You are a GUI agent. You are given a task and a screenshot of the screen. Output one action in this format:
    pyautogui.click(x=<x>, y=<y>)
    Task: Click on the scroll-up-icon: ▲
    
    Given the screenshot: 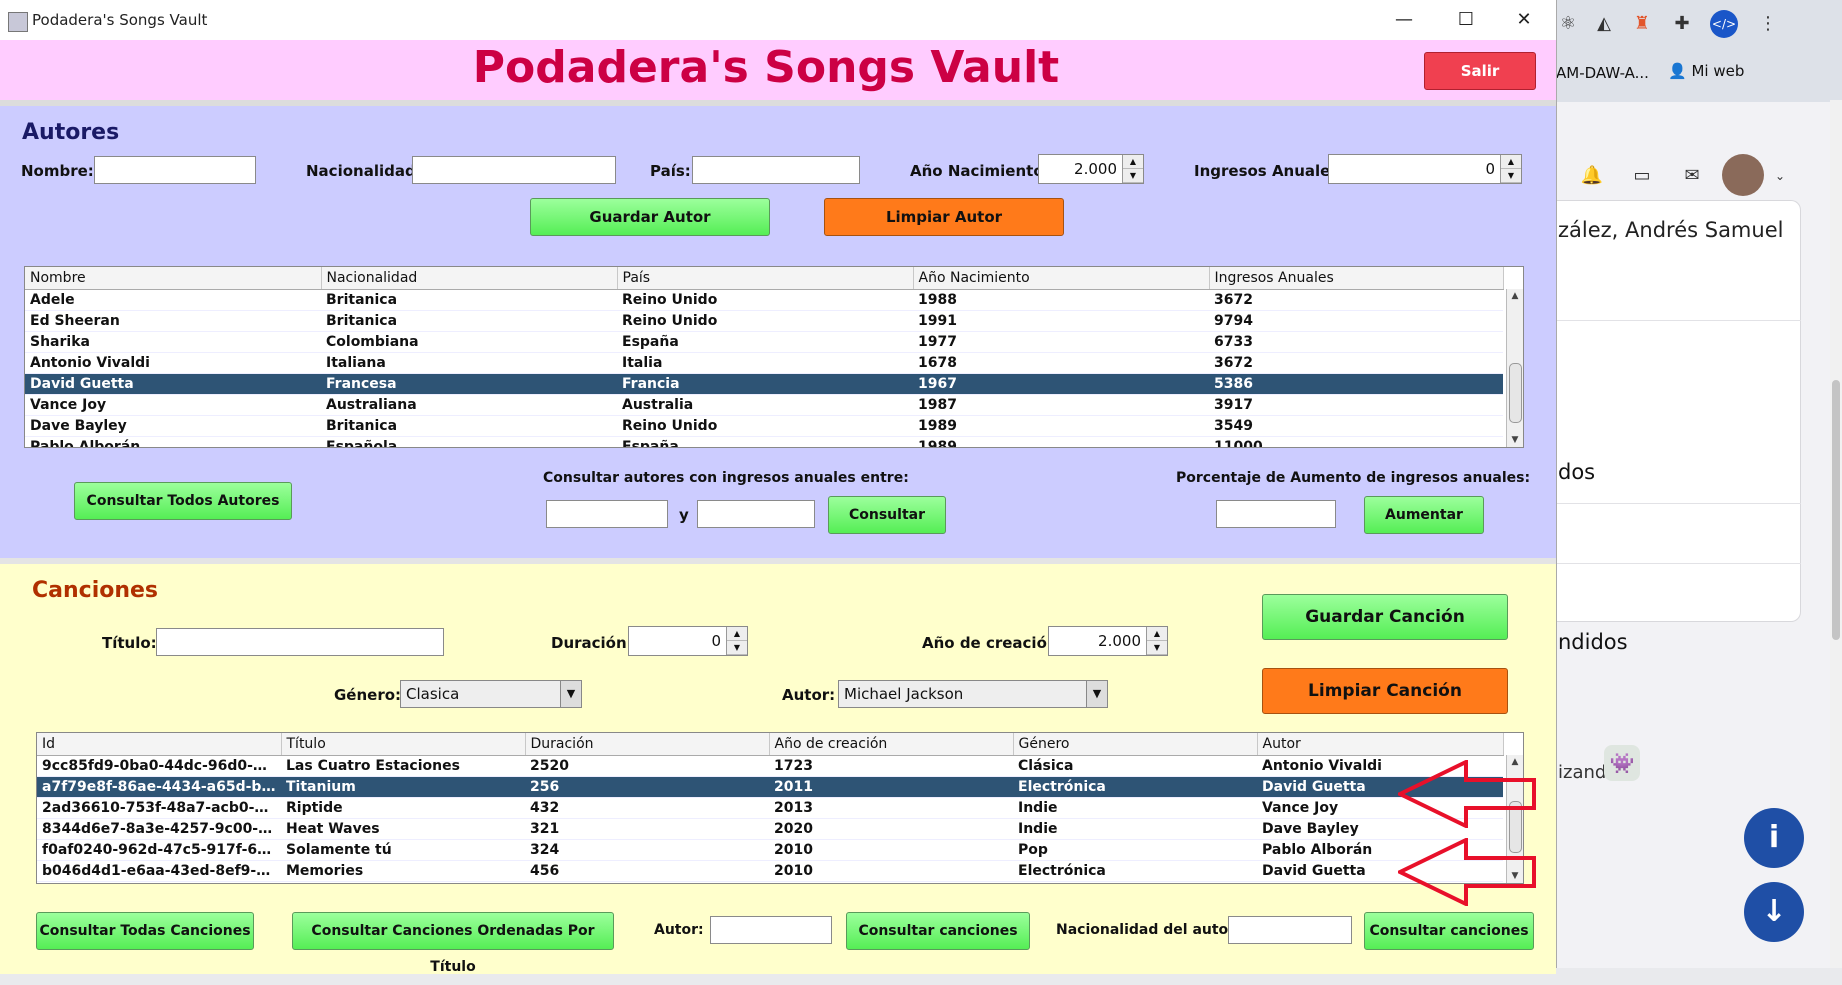 What is the action you would take?
    pyautogui.click(x=1515, y=296)
    